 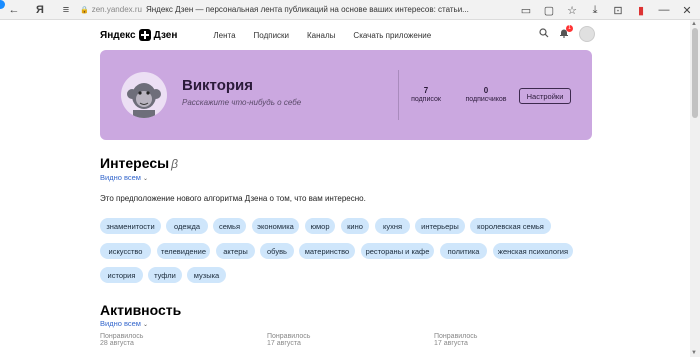 I want to click on menu-icon: ≡, so click(x=66, y=10).